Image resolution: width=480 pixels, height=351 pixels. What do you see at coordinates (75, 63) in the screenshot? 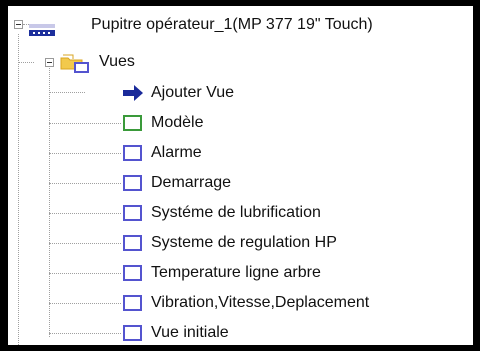
I see `folder-screens-icon` at bounding box center [75, 63].